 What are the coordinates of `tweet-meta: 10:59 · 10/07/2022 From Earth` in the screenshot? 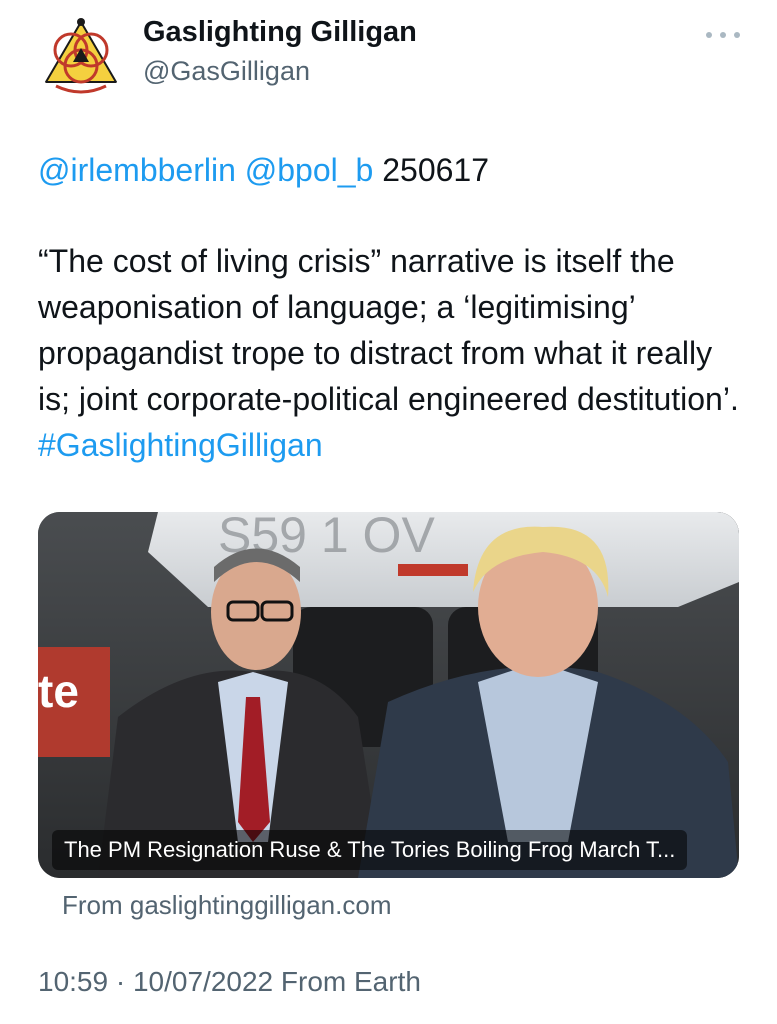 It's located at (229, 982).